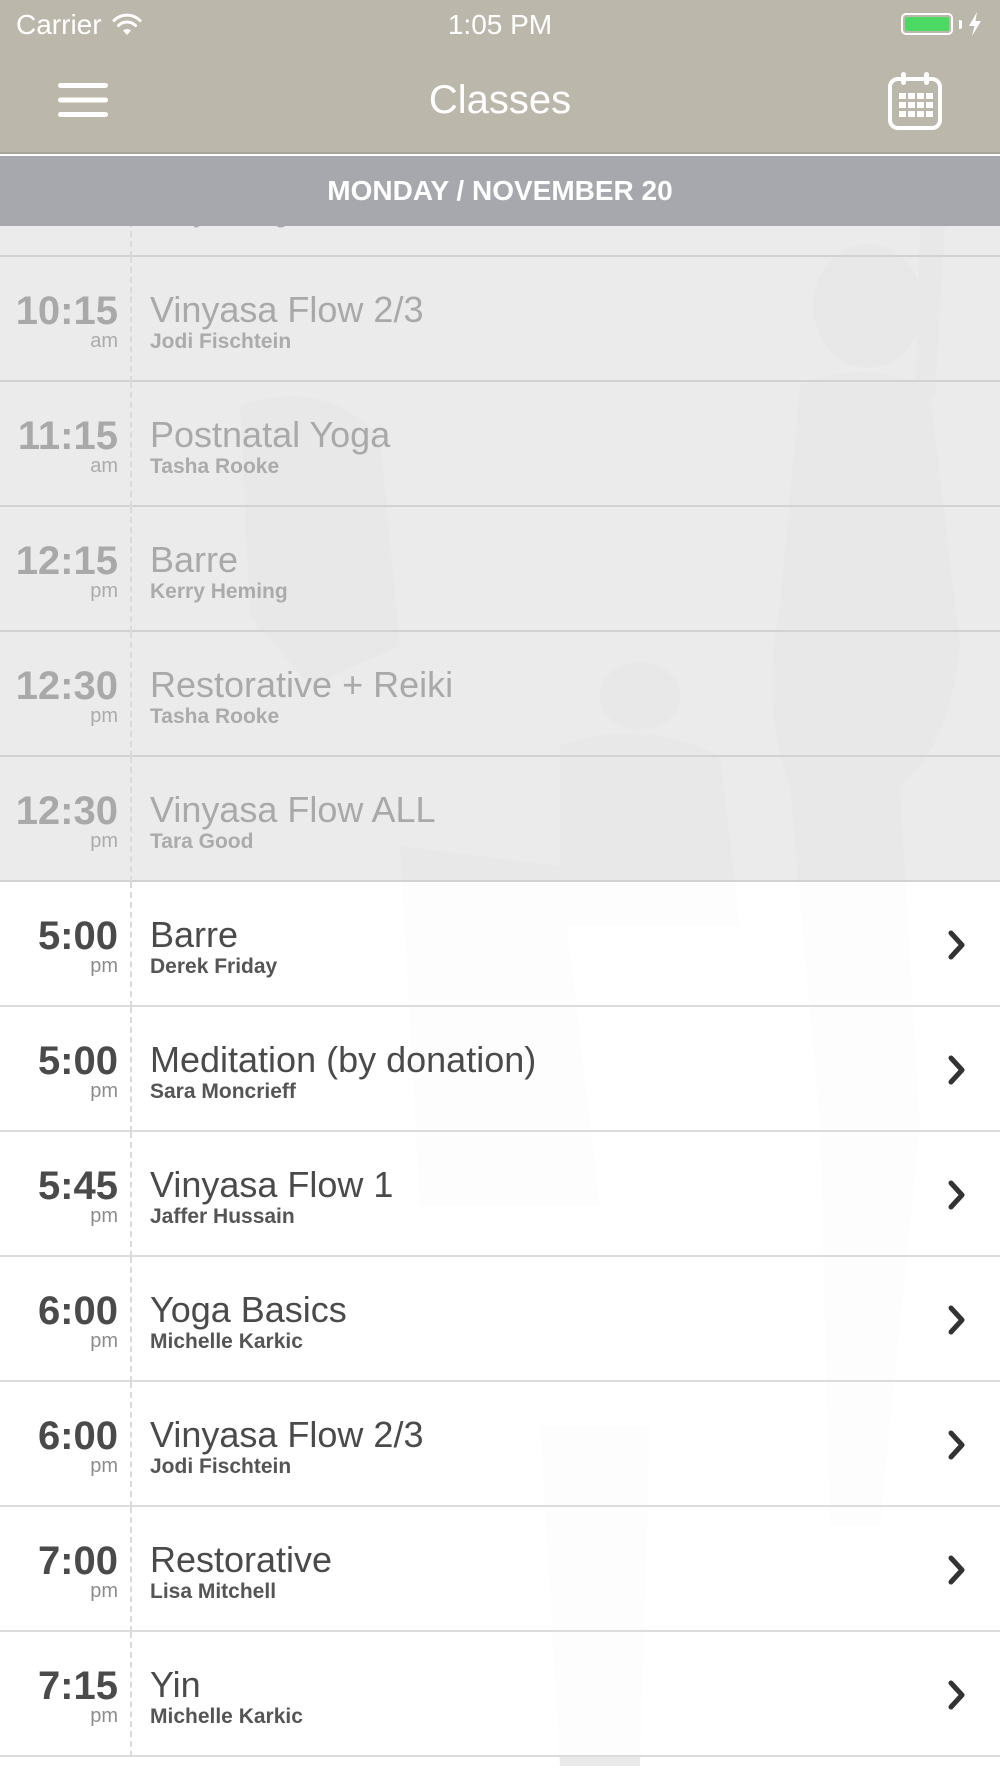 The height and width of the screenshot is (1778, 1000). I want to click on class-time-column: 12:15 pm, so click(66, 569).